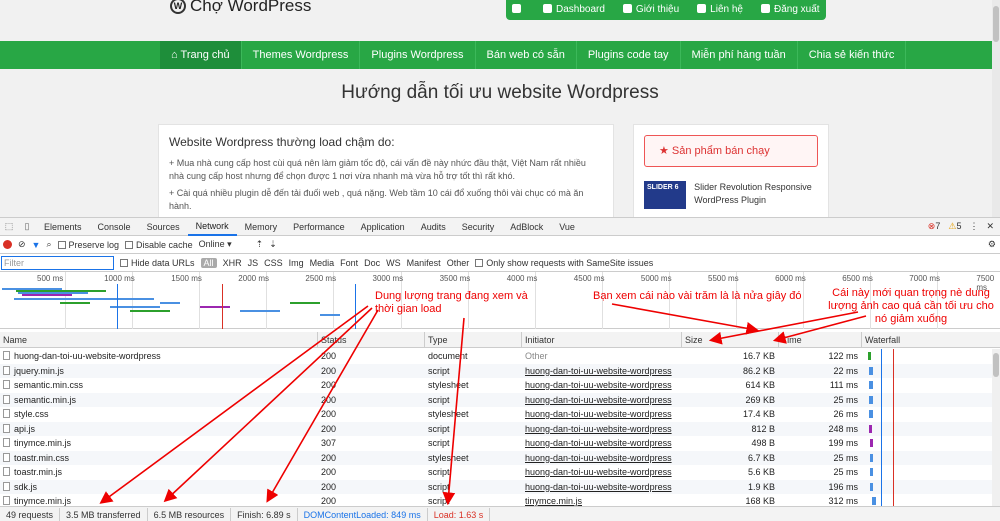  I want to click on topnav-logout-link: Đăng xuất, so click(790, 9).